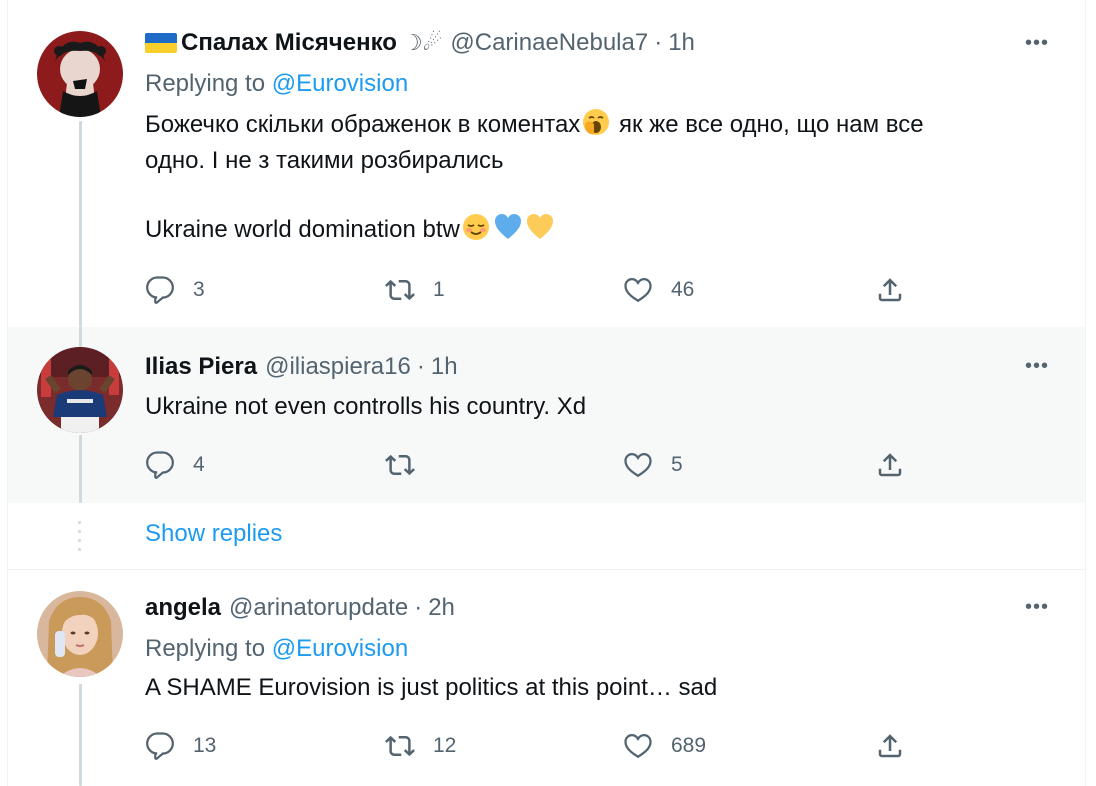 The width and height of the screenshot is (1096, 786). I want to click on tweet-header: Спалах Місяченко ☽☄ @CarinaeNebula7 · 1h, so click(420, 43).